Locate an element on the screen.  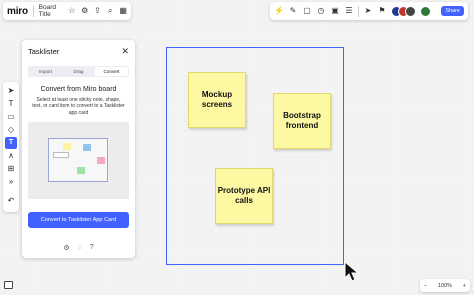
comment-icon: ▢ is located at coordinates (307, 11).